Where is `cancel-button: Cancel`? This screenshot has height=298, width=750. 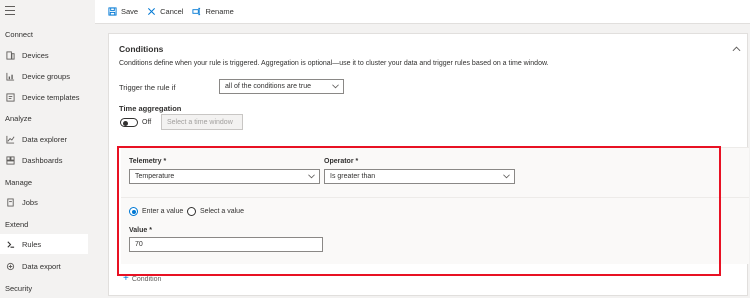 cancel-button: Cancel is located at coordinates (165, 11).